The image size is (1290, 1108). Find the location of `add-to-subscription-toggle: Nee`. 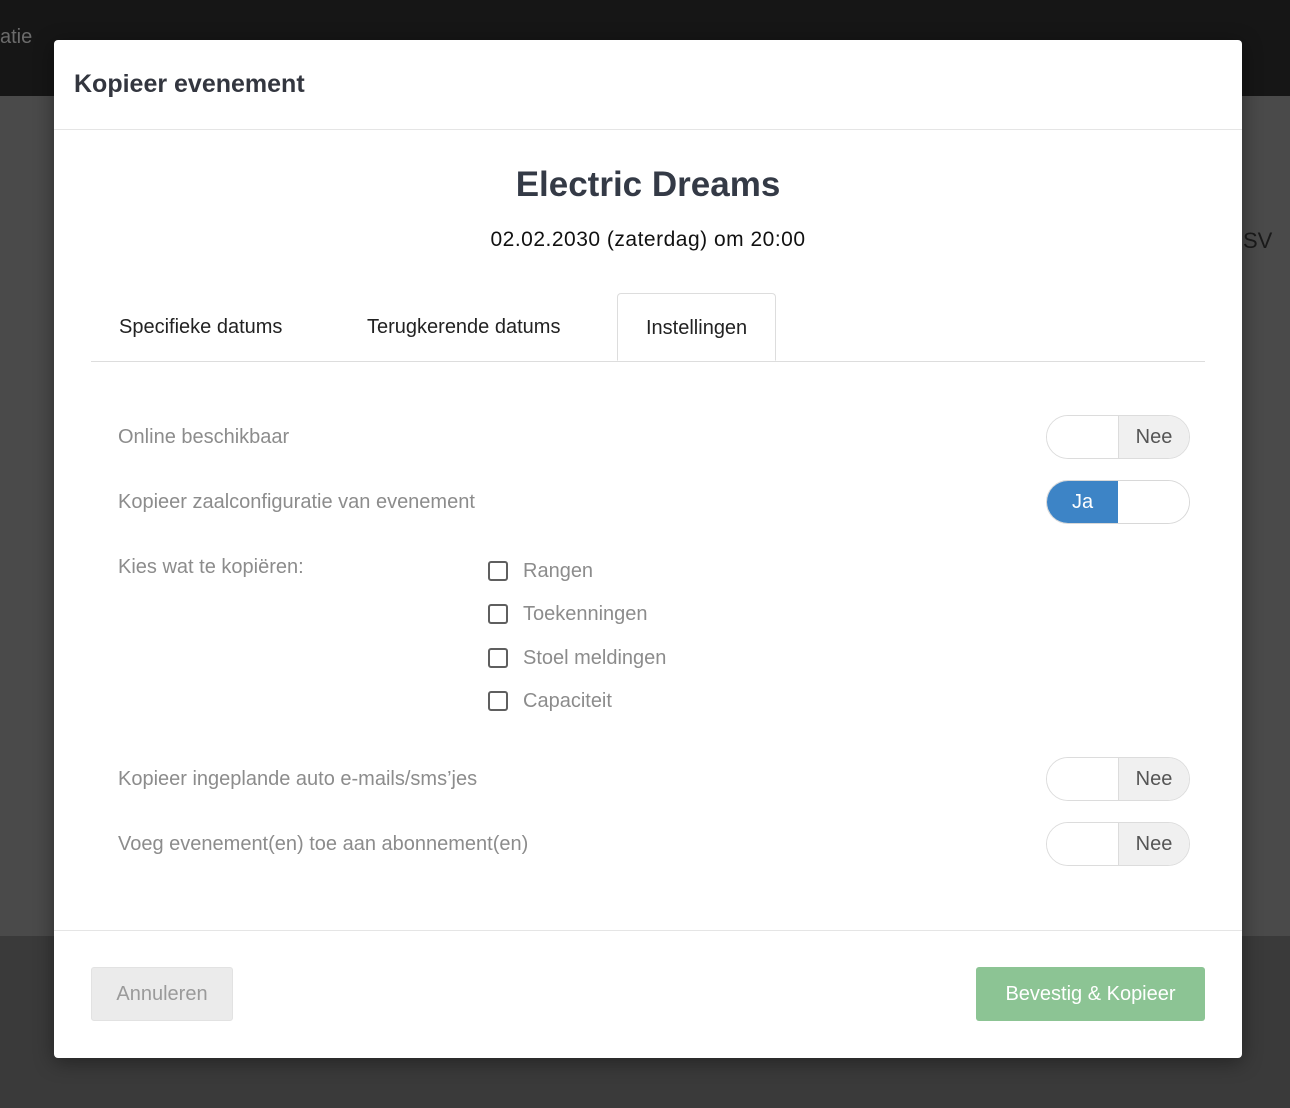

add-to-subscription-toggle: Nee is located at coordinates (1118, 844).